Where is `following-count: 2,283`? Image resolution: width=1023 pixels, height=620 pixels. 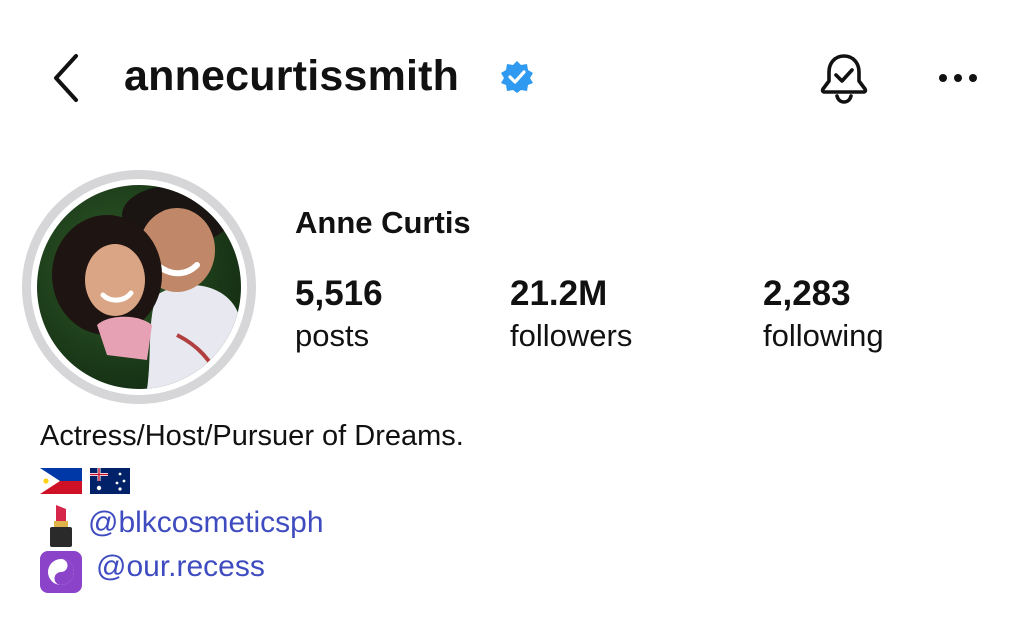
following-count: 2,283 is located at coordinates (807, 294).